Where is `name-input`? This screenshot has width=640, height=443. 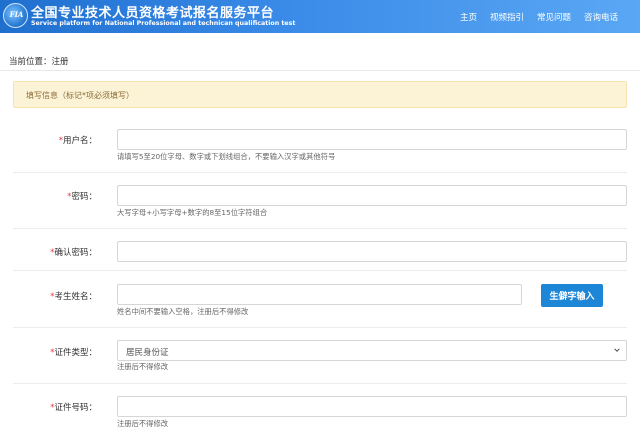 name-input is located at coordinates (319, 294).